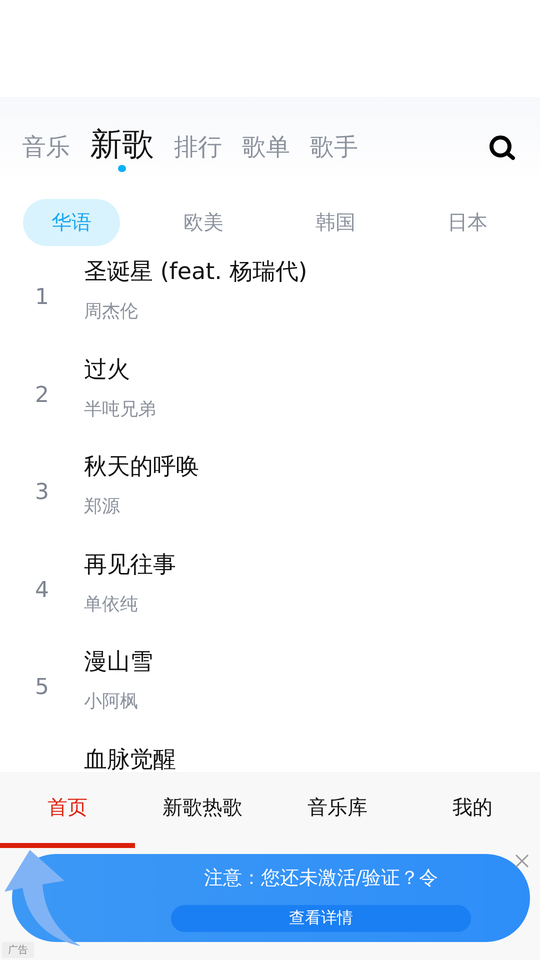 This screenshot has height=960, width=540. I want to click on rank-number: 5, so click(42, 687).